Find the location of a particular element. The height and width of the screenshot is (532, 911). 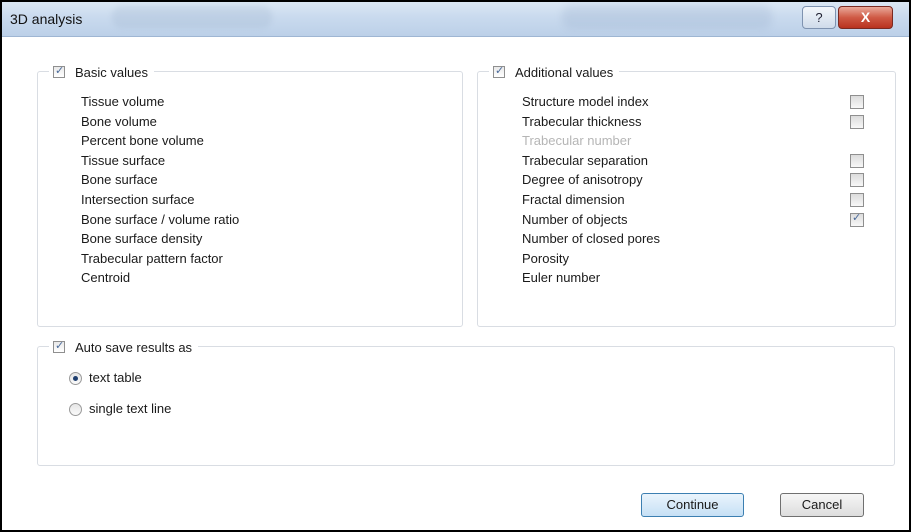

autosave-header: Auto save results as is located at coordinates (124, 347).